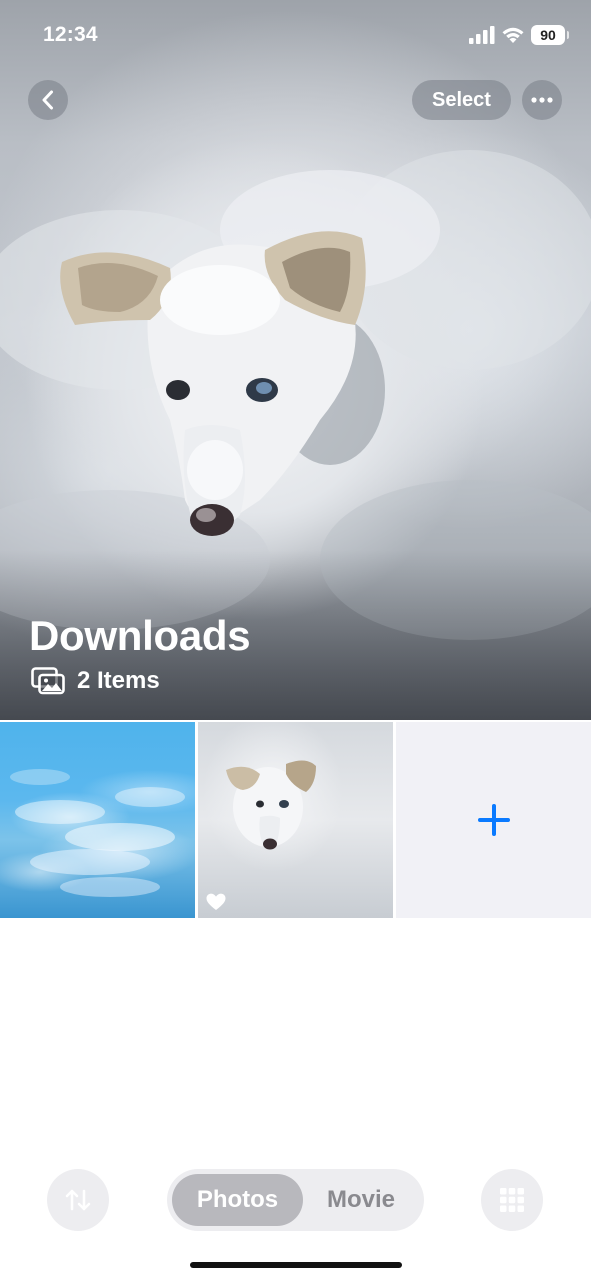 The image size is (591, 1280). I want to click on photo-thumbnail-sky, so click(97, 820).